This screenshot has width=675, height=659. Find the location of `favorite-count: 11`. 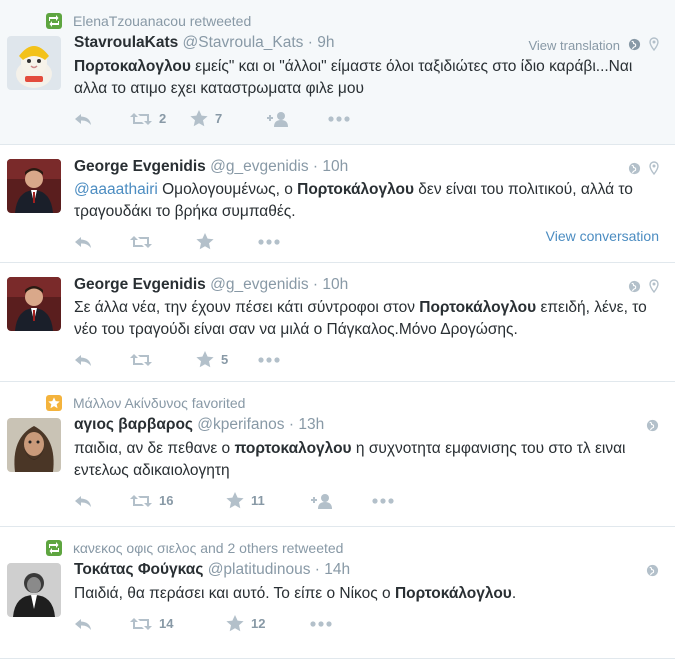

favorite-count: 11 is located at coordinates (258, 500).